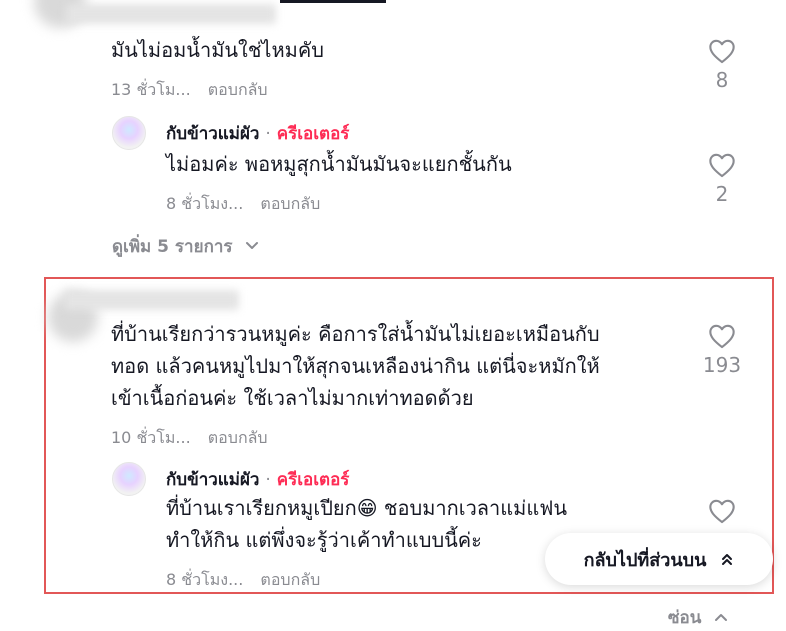 This screenshot has width=786, height=631. What do you see at coordinates (727, 559) in the screenshot?
I see `double-chevron-up-icon` at bounding box center [727, 559].